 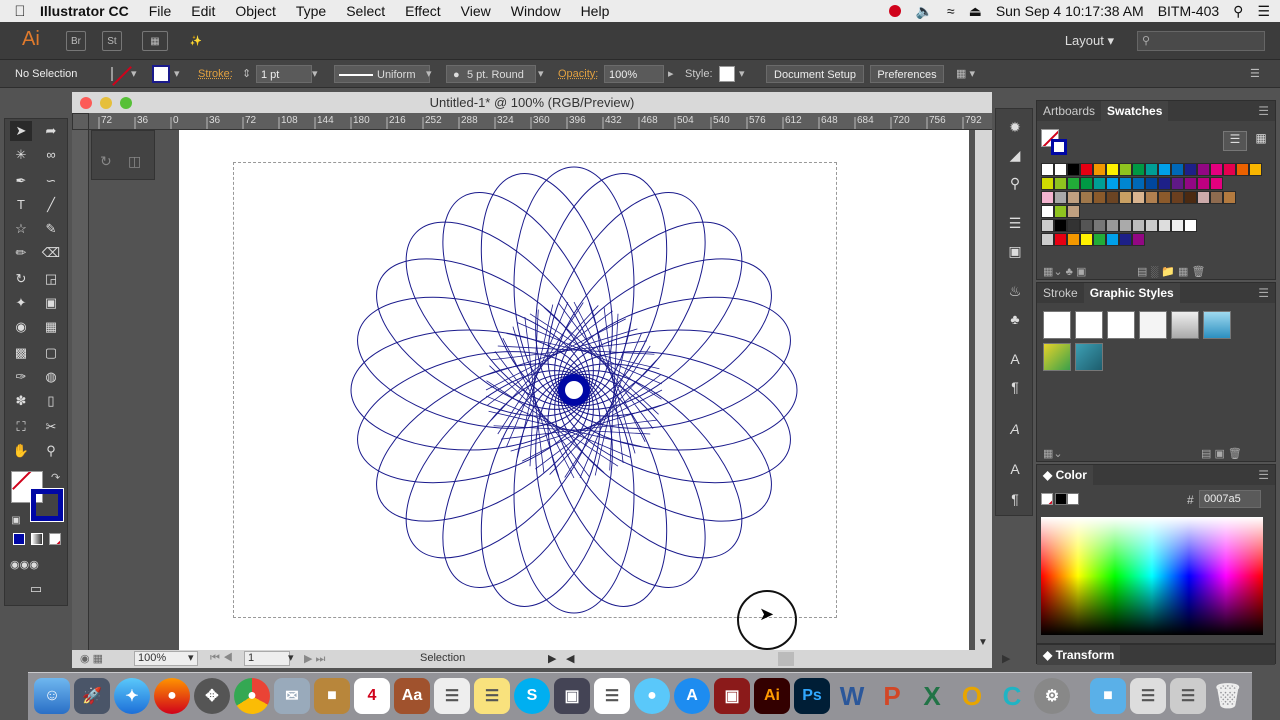 What do you see at coordinates (51, 303) in the screenshot?
I see `free-transform-tool-icon: ▣` at bounding box center [51, 303].